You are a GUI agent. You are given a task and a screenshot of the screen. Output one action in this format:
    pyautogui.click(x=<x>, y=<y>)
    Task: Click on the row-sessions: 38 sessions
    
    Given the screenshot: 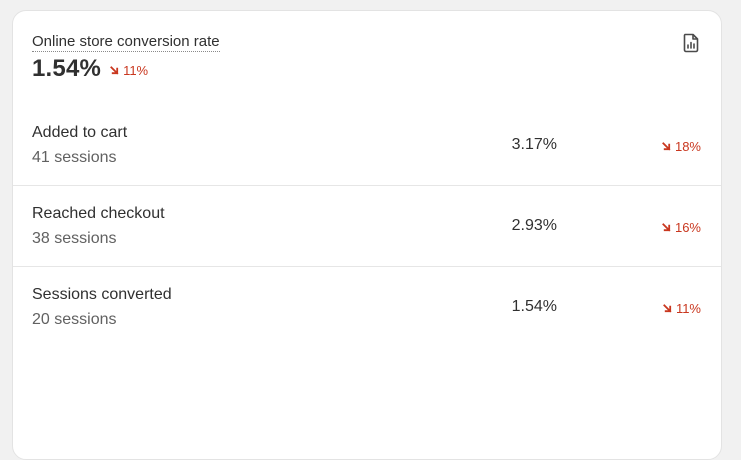 What is the action you would take?
    pyautogui.click(x=74, y=238)
    